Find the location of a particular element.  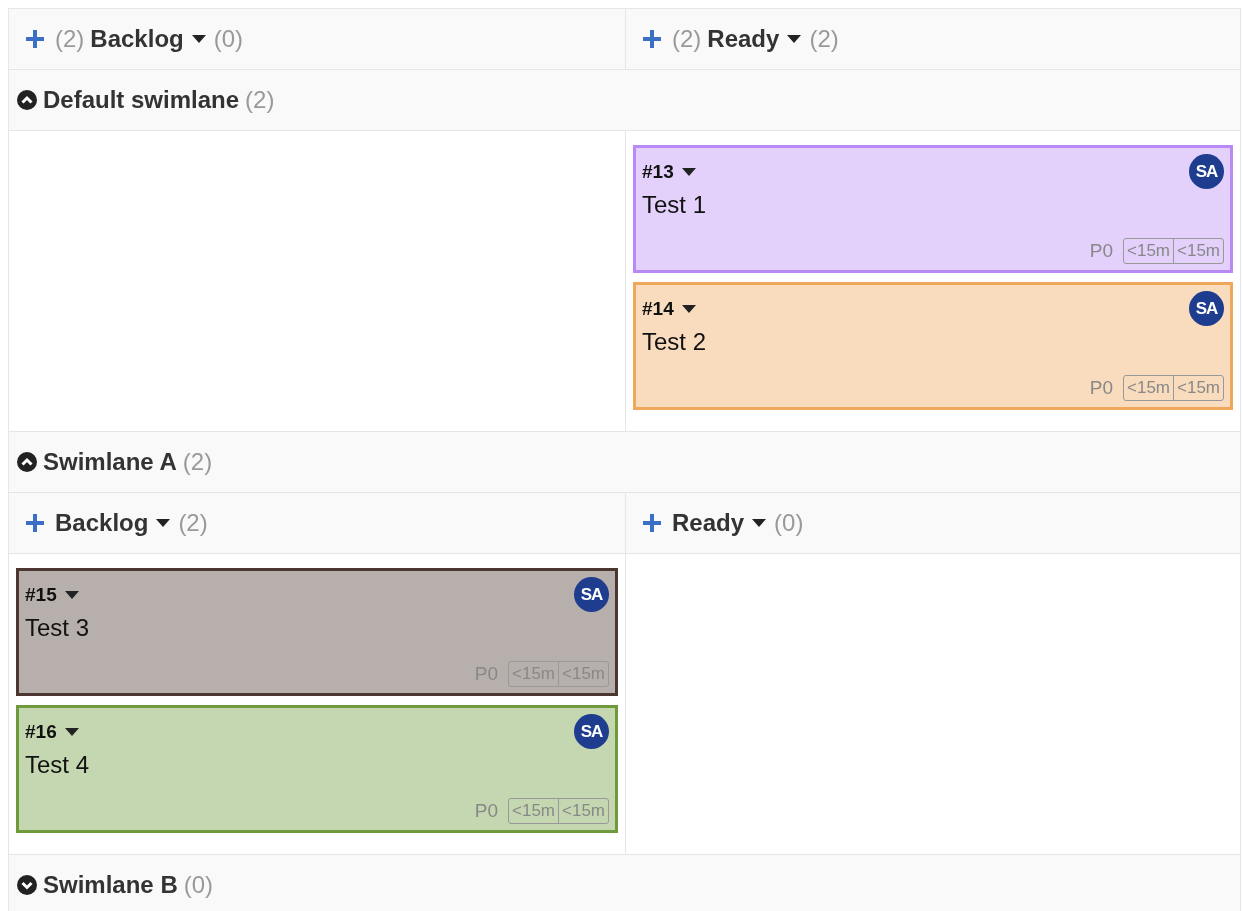

task-card: #14 SA Test 2 P0 <15m <15m is located at coordinates (933, 346).